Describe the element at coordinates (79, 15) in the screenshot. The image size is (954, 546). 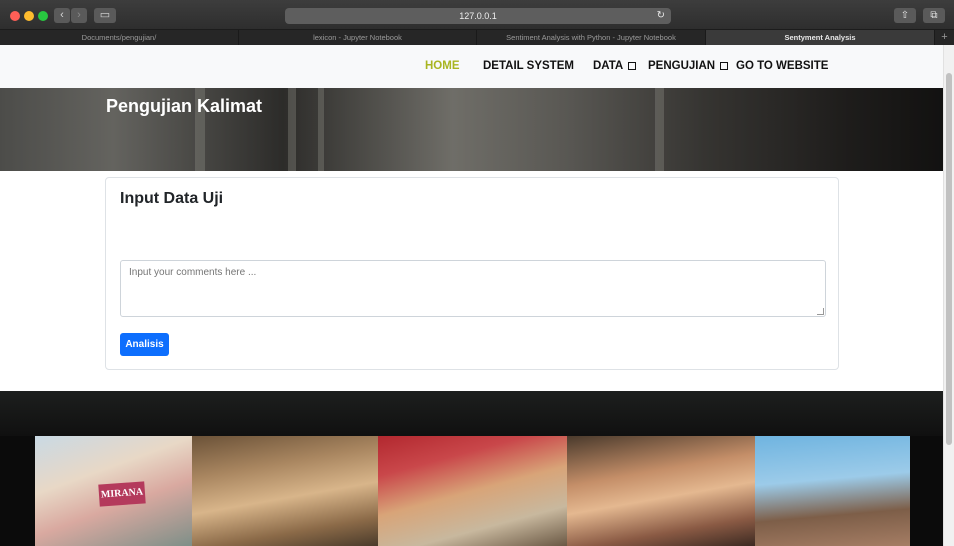
I see `forward-icon: ›` at that location.